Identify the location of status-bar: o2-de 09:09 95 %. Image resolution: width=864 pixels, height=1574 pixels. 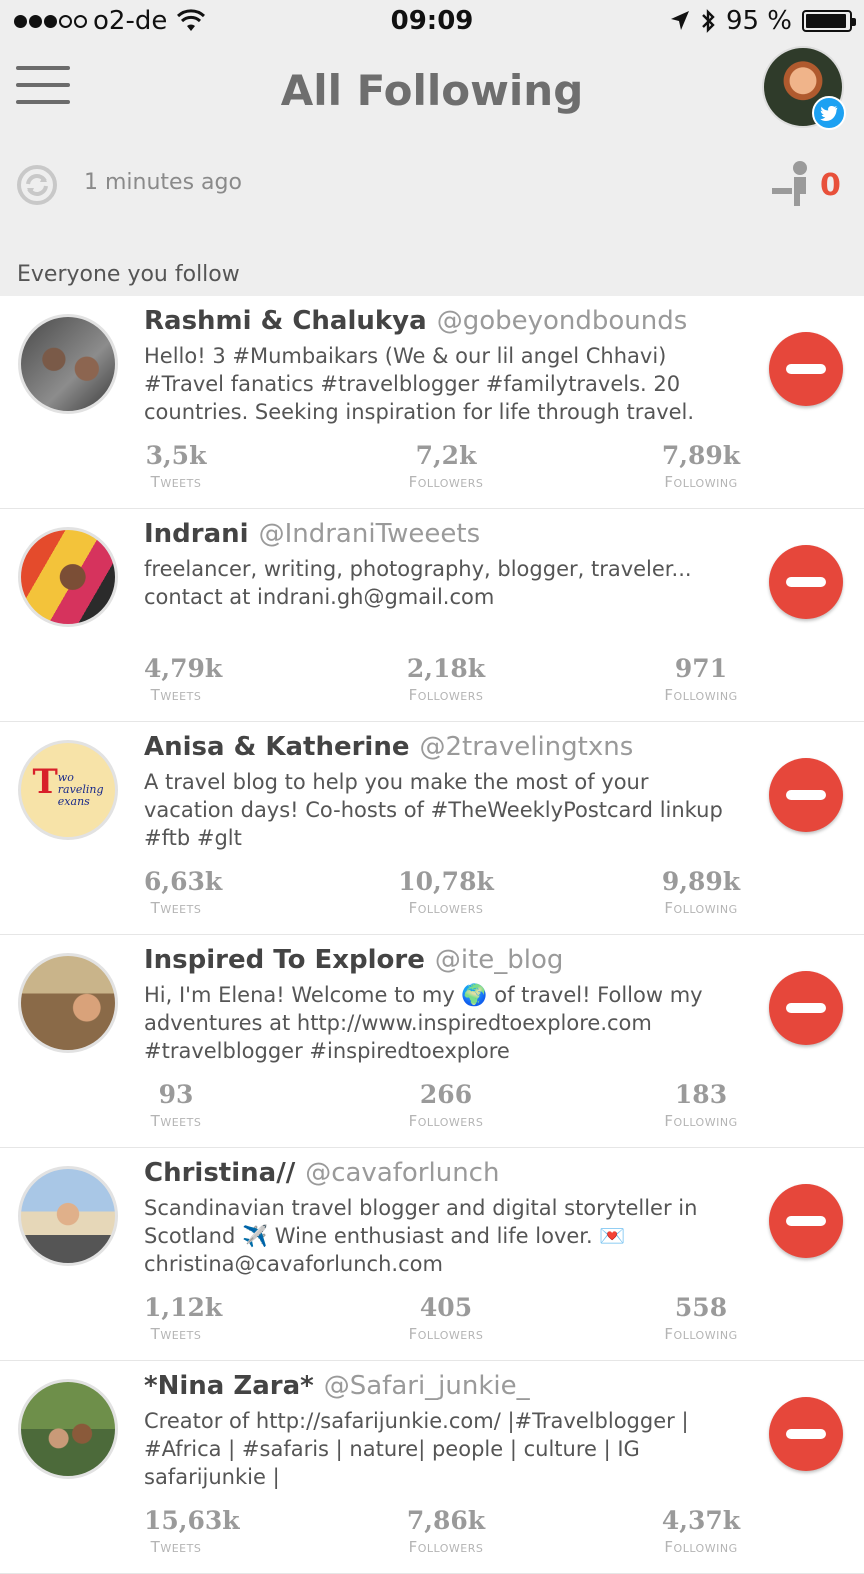
(432, 22).